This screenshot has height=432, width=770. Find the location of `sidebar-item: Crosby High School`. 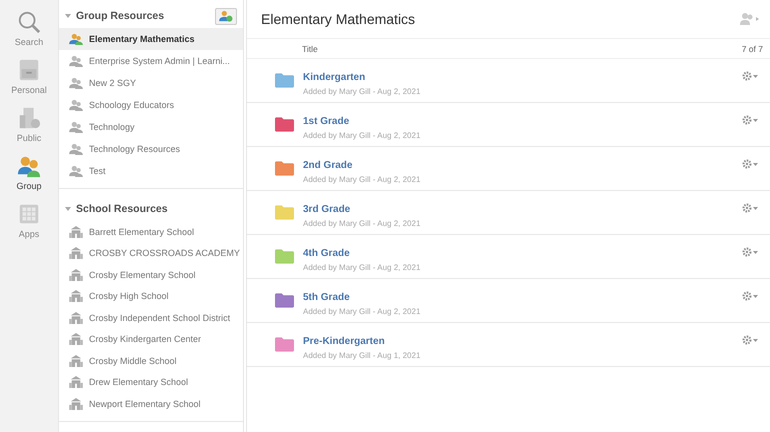

sidebar-item: Crosby High School is located at coordinates (151, 296).